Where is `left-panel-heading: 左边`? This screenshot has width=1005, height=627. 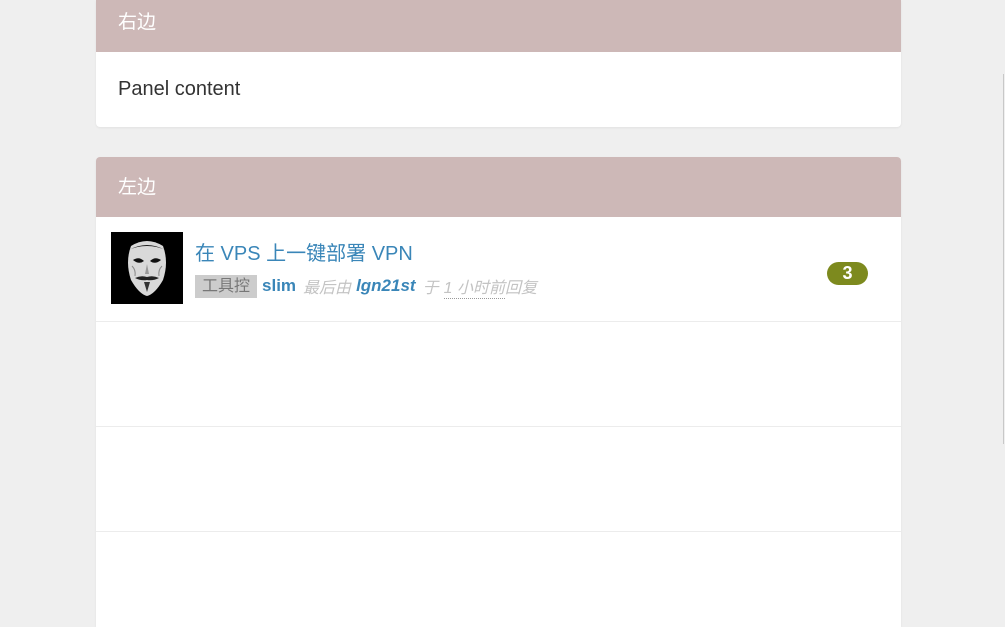
left-panel-heading: 左边 is located at coordinates (498, 187).